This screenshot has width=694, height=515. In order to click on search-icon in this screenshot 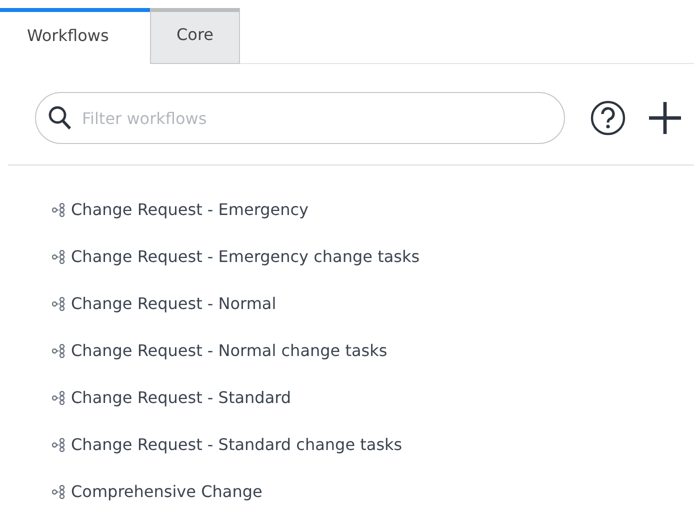, I will do `click(60, 118)`.